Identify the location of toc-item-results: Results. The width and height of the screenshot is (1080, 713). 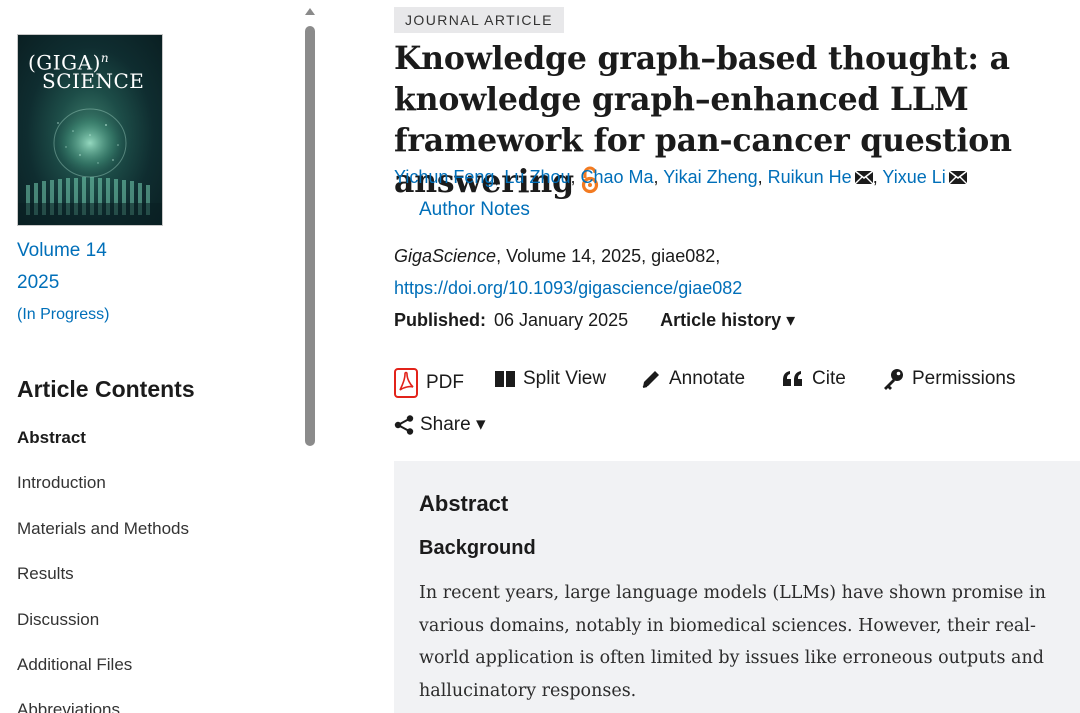
(45, 574).